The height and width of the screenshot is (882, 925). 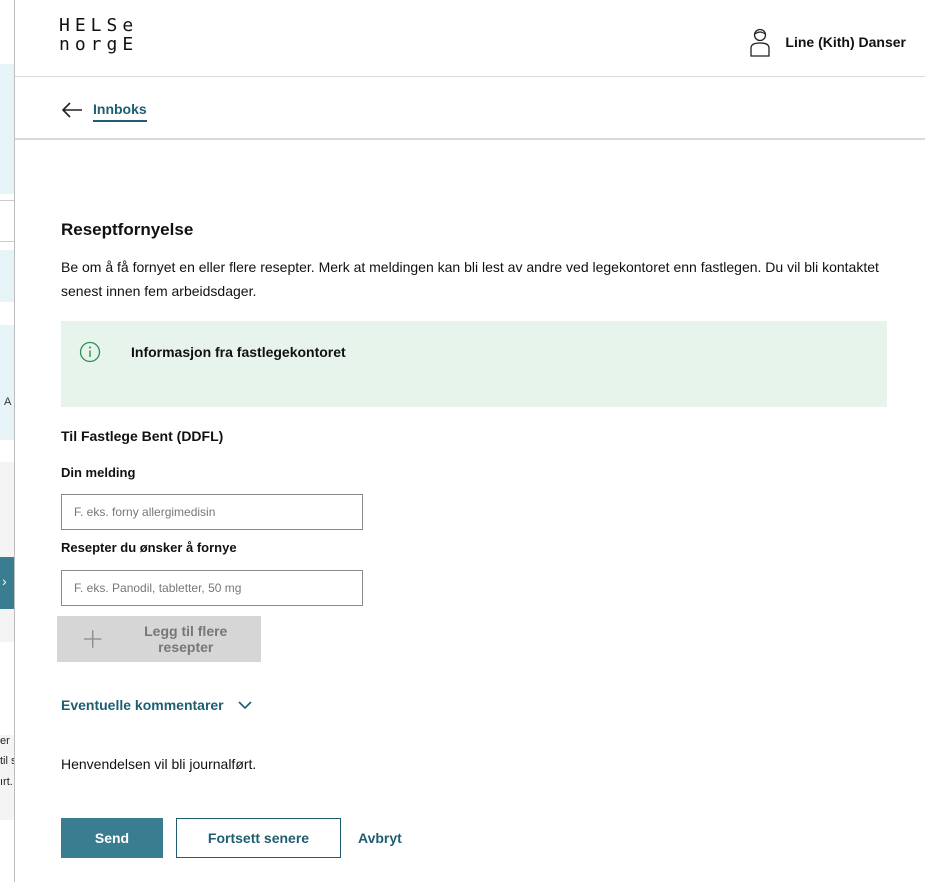 I want to click on info-icon, so click(x=90, y=352).